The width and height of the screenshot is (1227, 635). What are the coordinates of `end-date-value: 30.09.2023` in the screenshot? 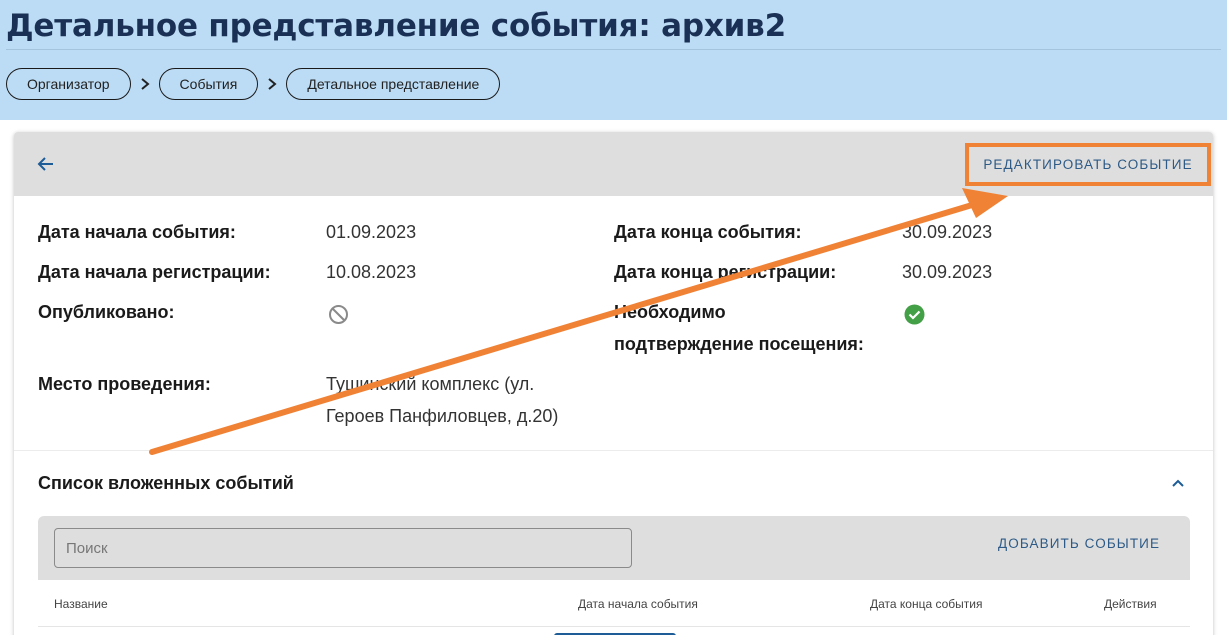 It's located at (947, 232).